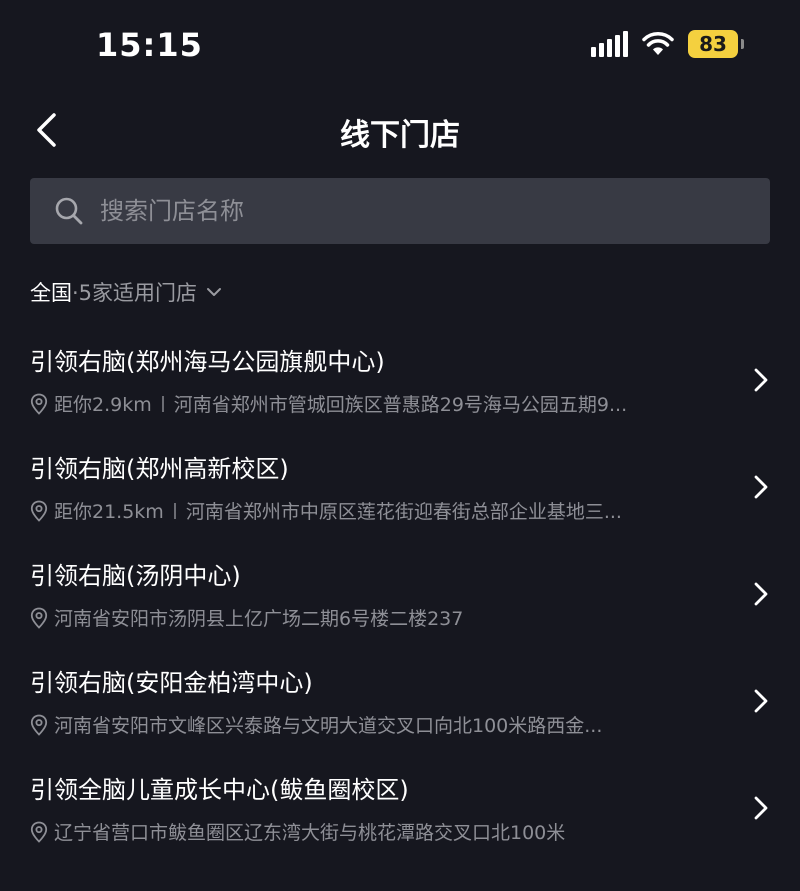 This screenshot has height=891, width=800. I want to click on chevron-down-icon, so click(214, 292).